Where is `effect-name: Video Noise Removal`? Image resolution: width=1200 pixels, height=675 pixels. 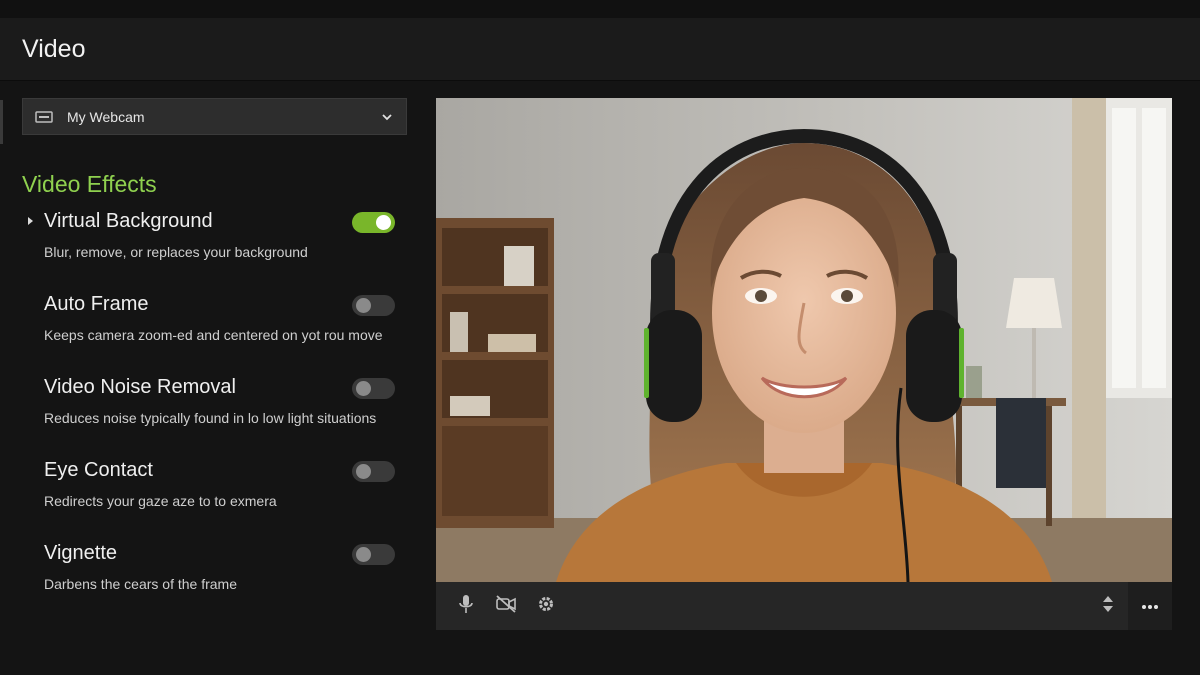 effect-name: Video Noise Removal is located at coordinates (140, 387).